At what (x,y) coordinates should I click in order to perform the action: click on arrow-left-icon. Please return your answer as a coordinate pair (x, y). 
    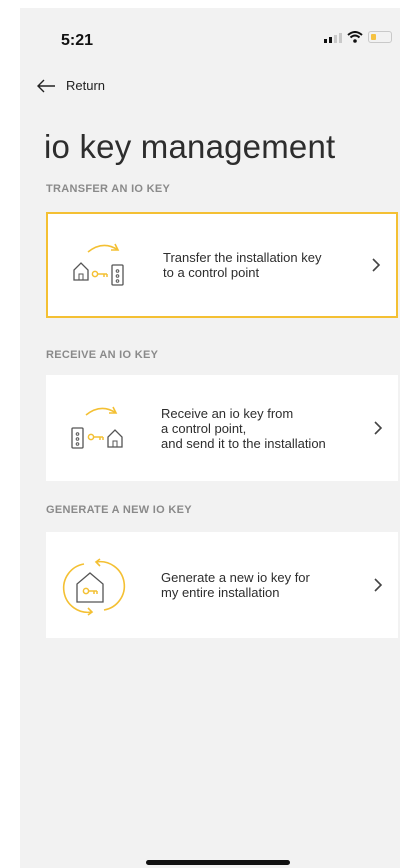
    Looking at the image, I should click on (46, 85).